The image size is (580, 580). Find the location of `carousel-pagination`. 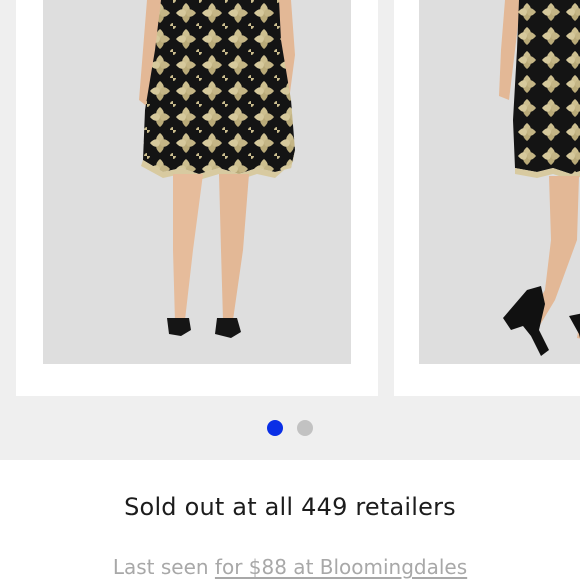

carousel-pagination is located at coordinates (290, 428).